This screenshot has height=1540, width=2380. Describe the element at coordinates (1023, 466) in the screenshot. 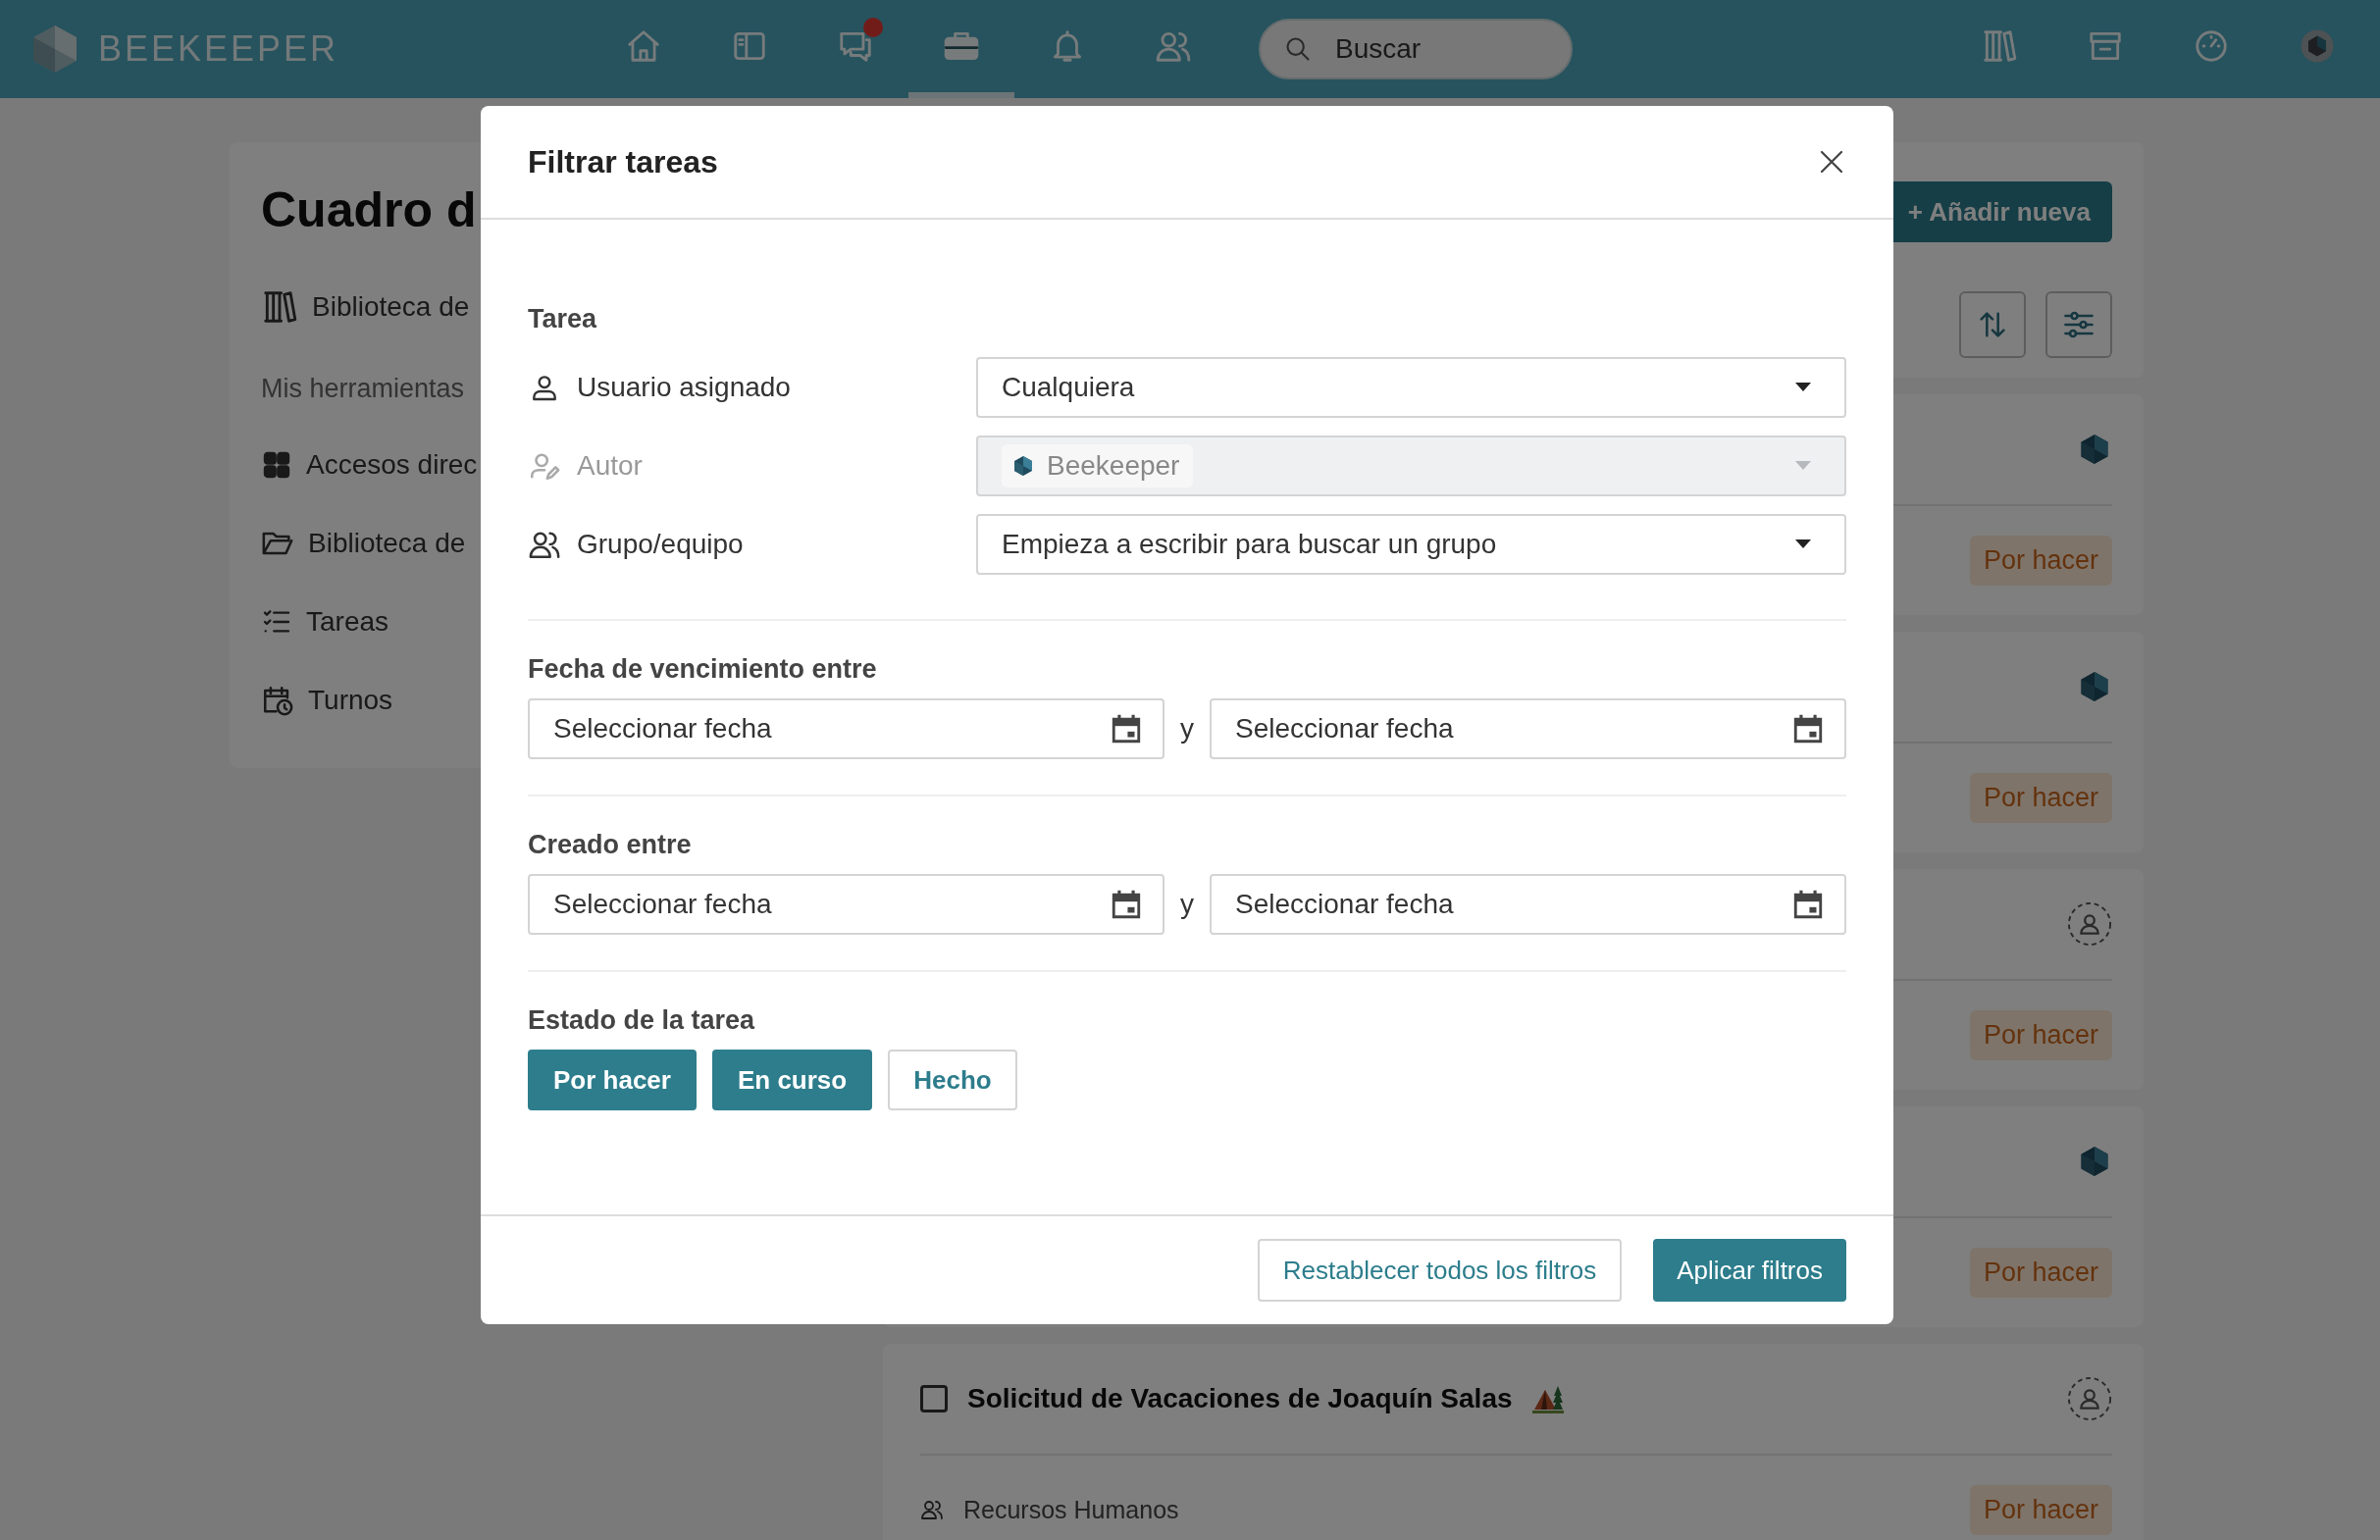

I see `hexagon-icon` at that location.